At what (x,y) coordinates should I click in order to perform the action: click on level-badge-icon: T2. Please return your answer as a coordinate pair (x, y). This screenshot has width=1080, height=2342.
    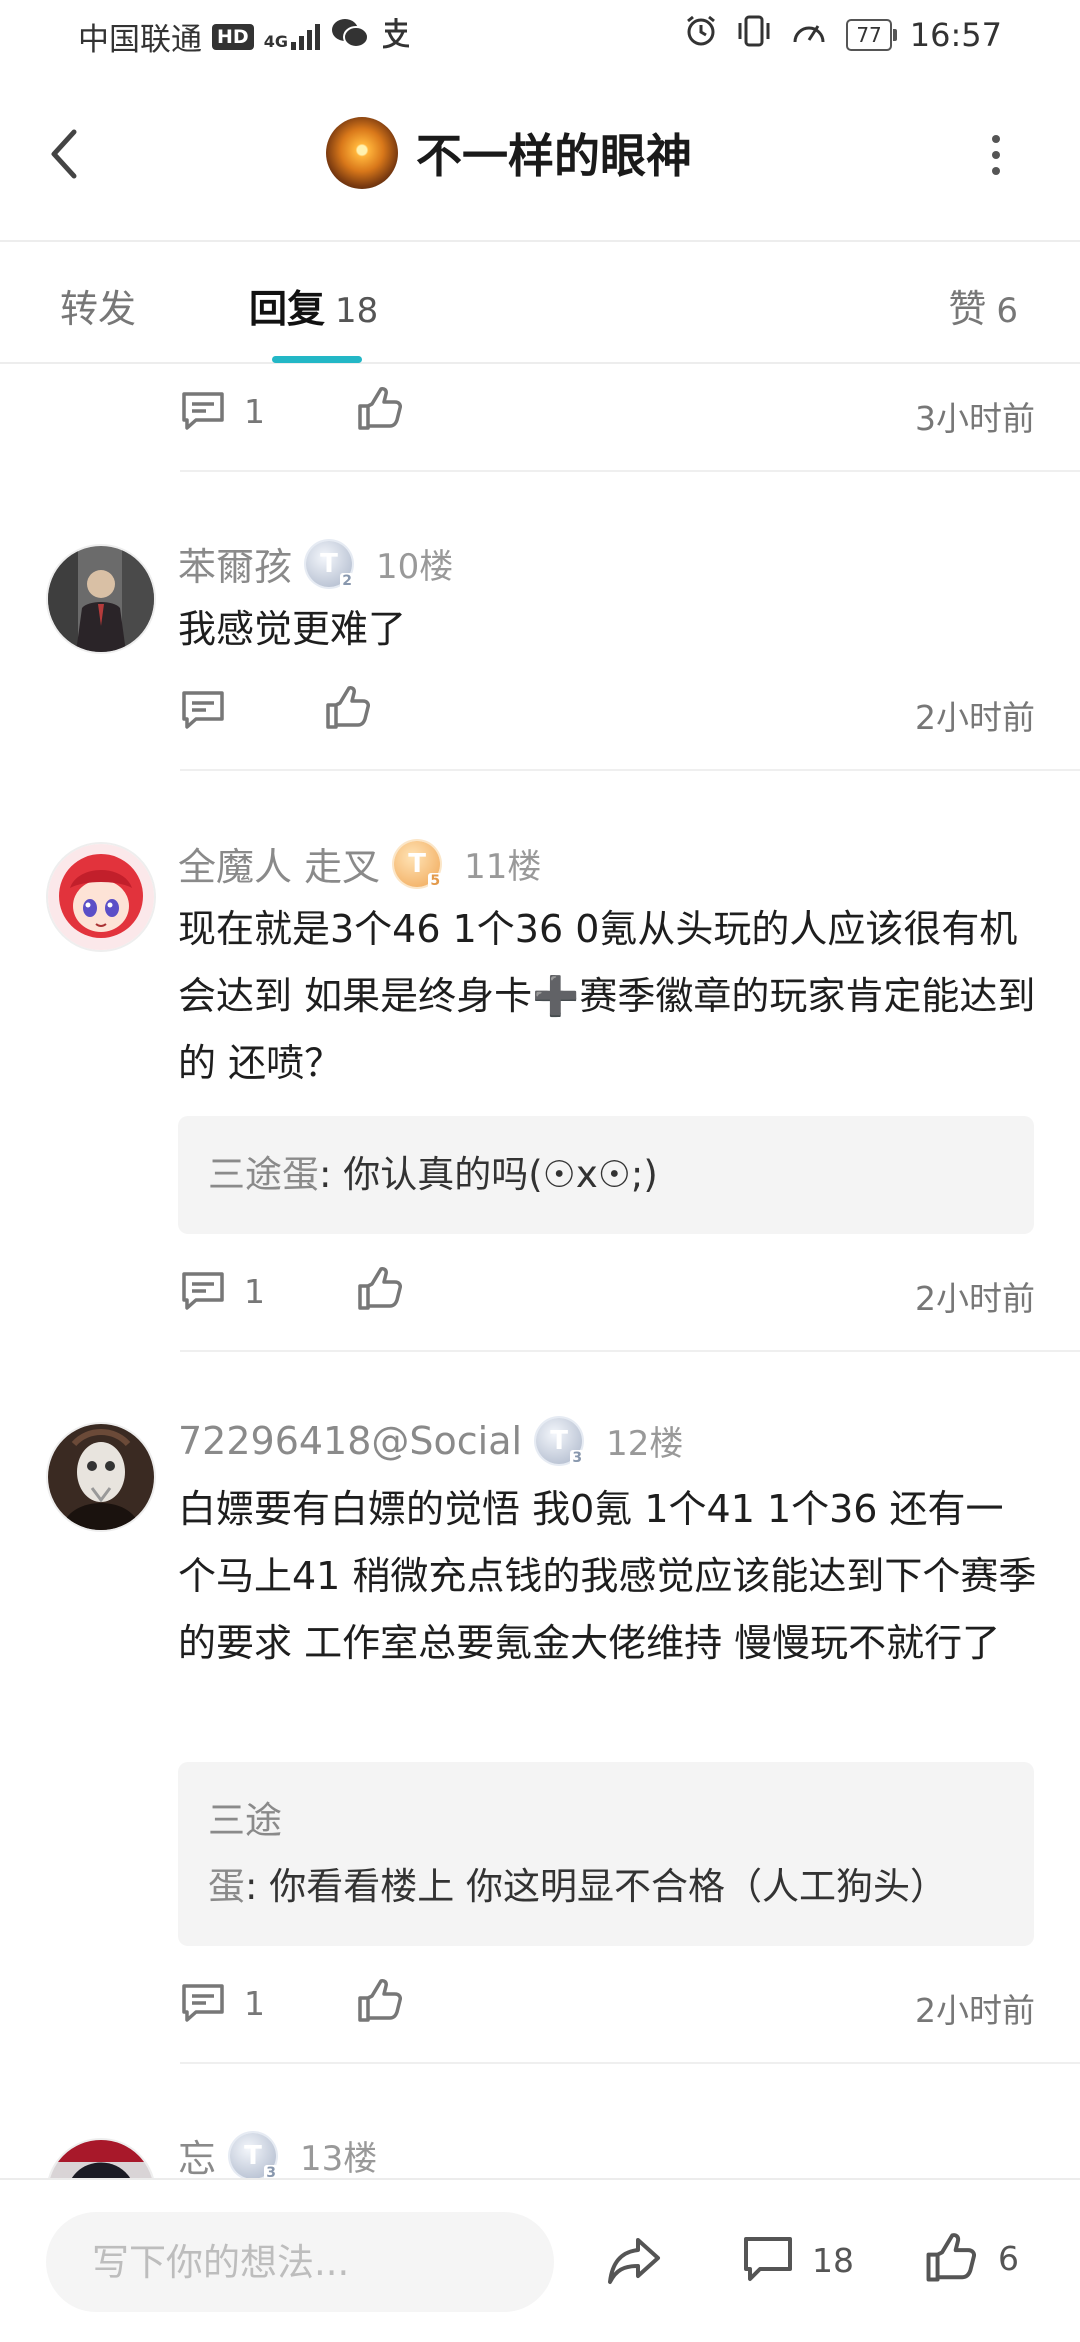
    Looking at the image, I should click on (330, 564).